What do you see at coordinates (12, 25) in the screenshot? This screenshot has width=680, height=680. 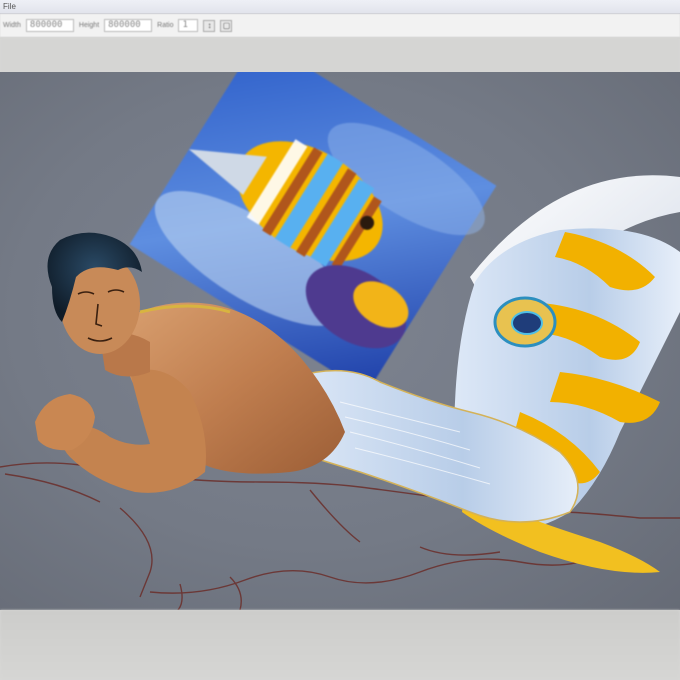 I see `width-label: Width` at bounding box center [12, 25].